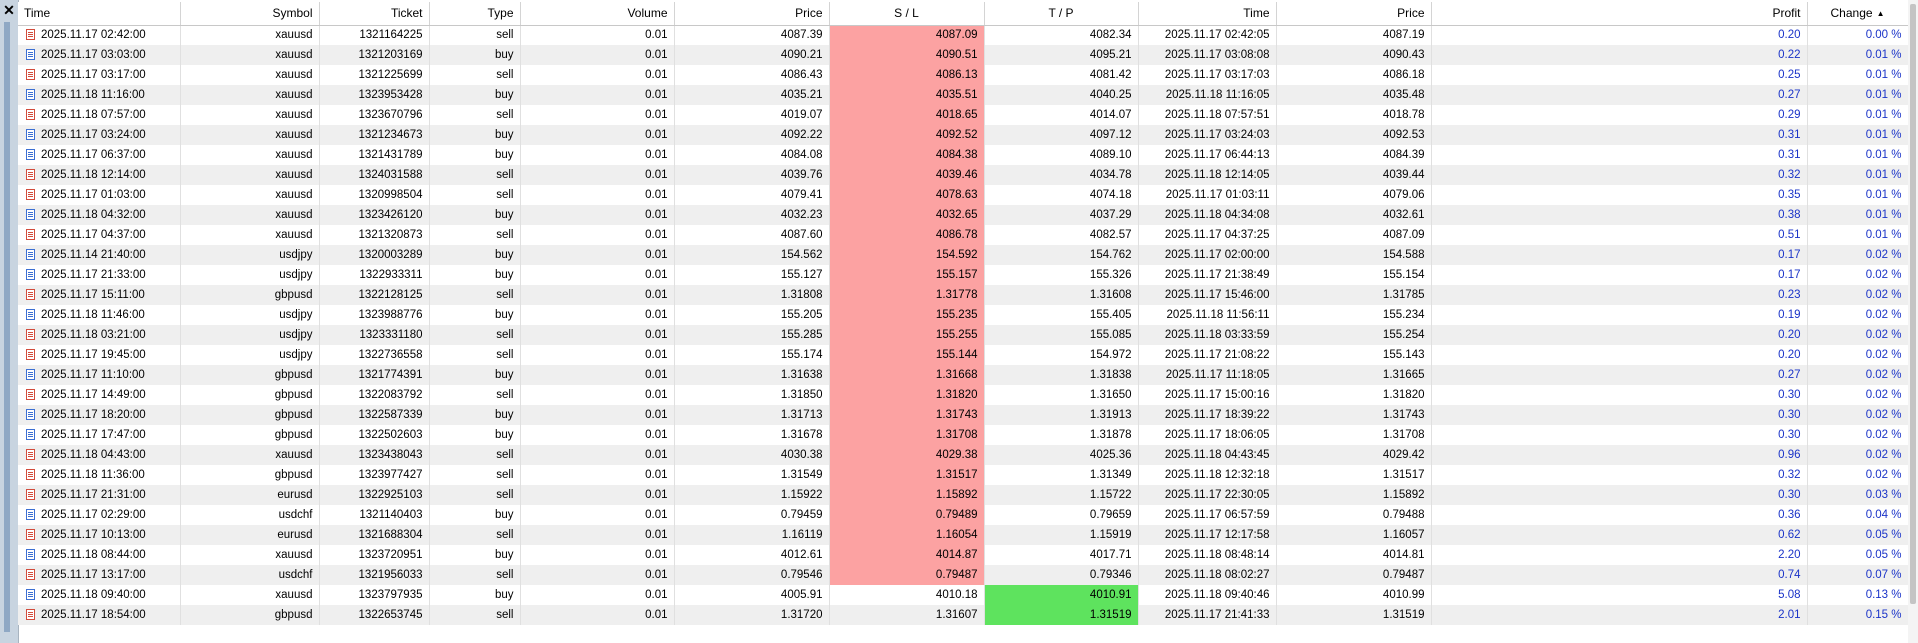 Image resolution: width=1918 pixels, height=643 pixels. What do you see at coordinates (1857, 575) in the screenshot?
I see `cell-change: 0.07 %` at bounding box center [1857, 575].